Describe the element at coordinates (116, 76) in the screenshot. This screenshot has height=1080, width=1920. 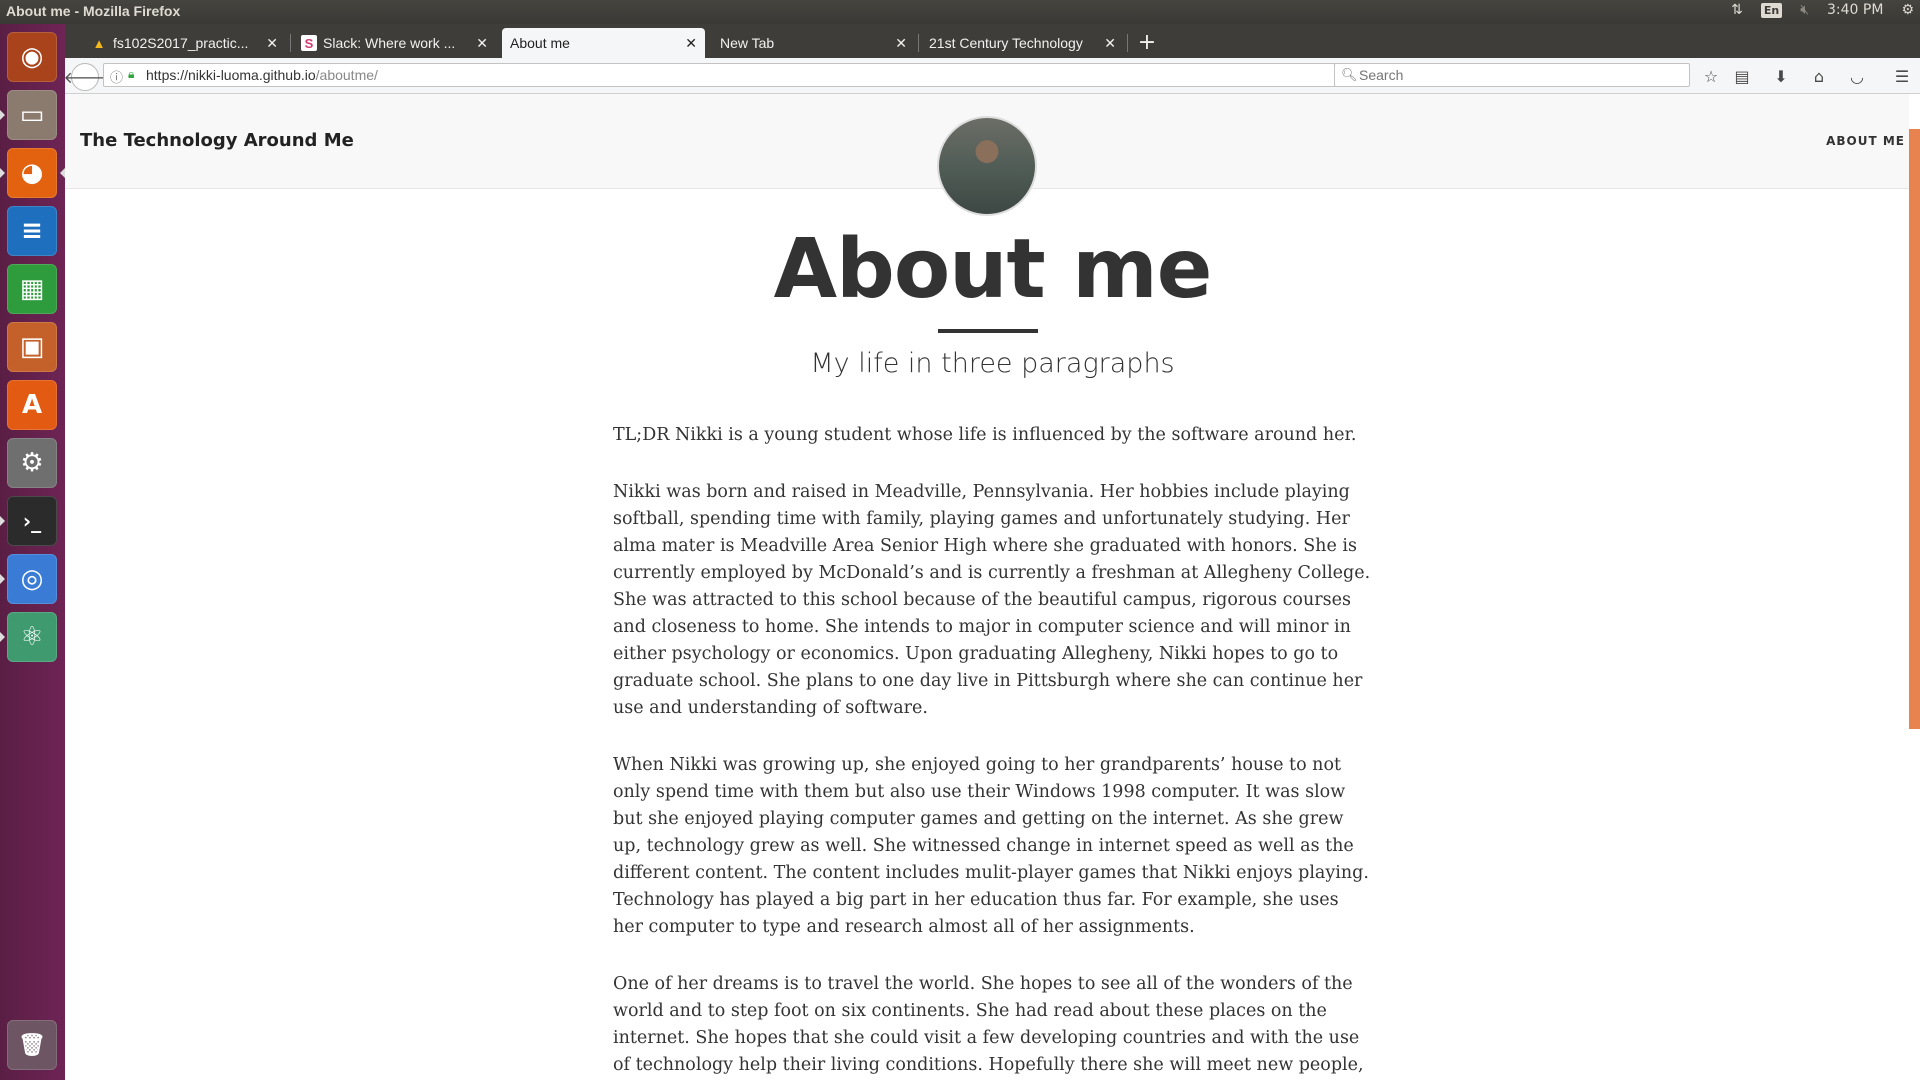
I see `info-icon: ⓘ` at that location.